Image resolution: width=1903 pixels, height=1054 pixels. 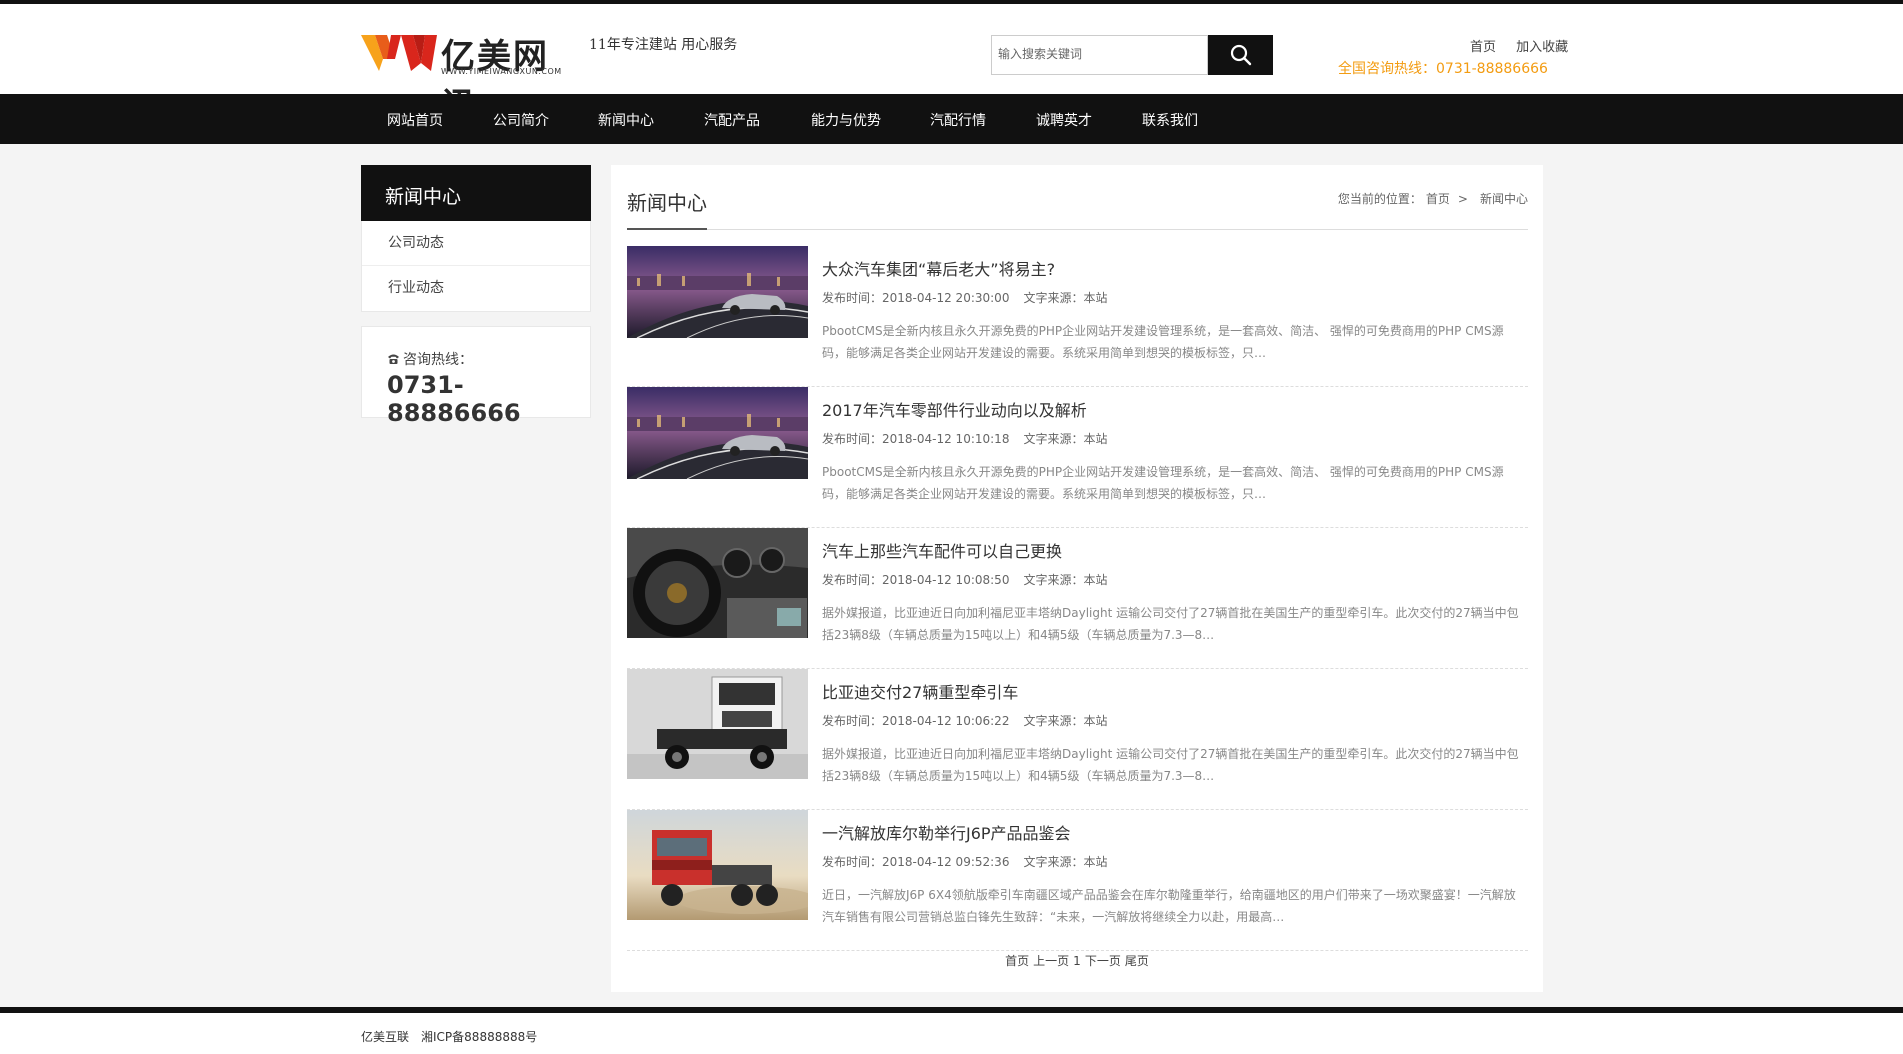 What do you see at coordinates (1174, 832) in the screenshot?
I see `news-title: 一汽解放库尔勒举行J6P产品品鉴会` at bounding box center [1174, 832].